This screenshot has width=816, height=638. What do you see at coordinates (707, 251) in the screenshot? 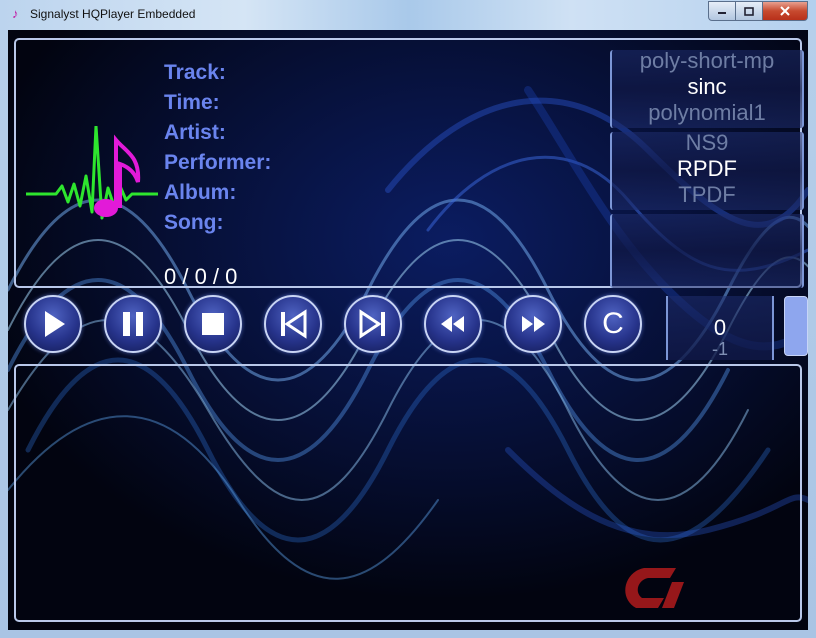
I see `output-selector` at bounding box center [707, 251].